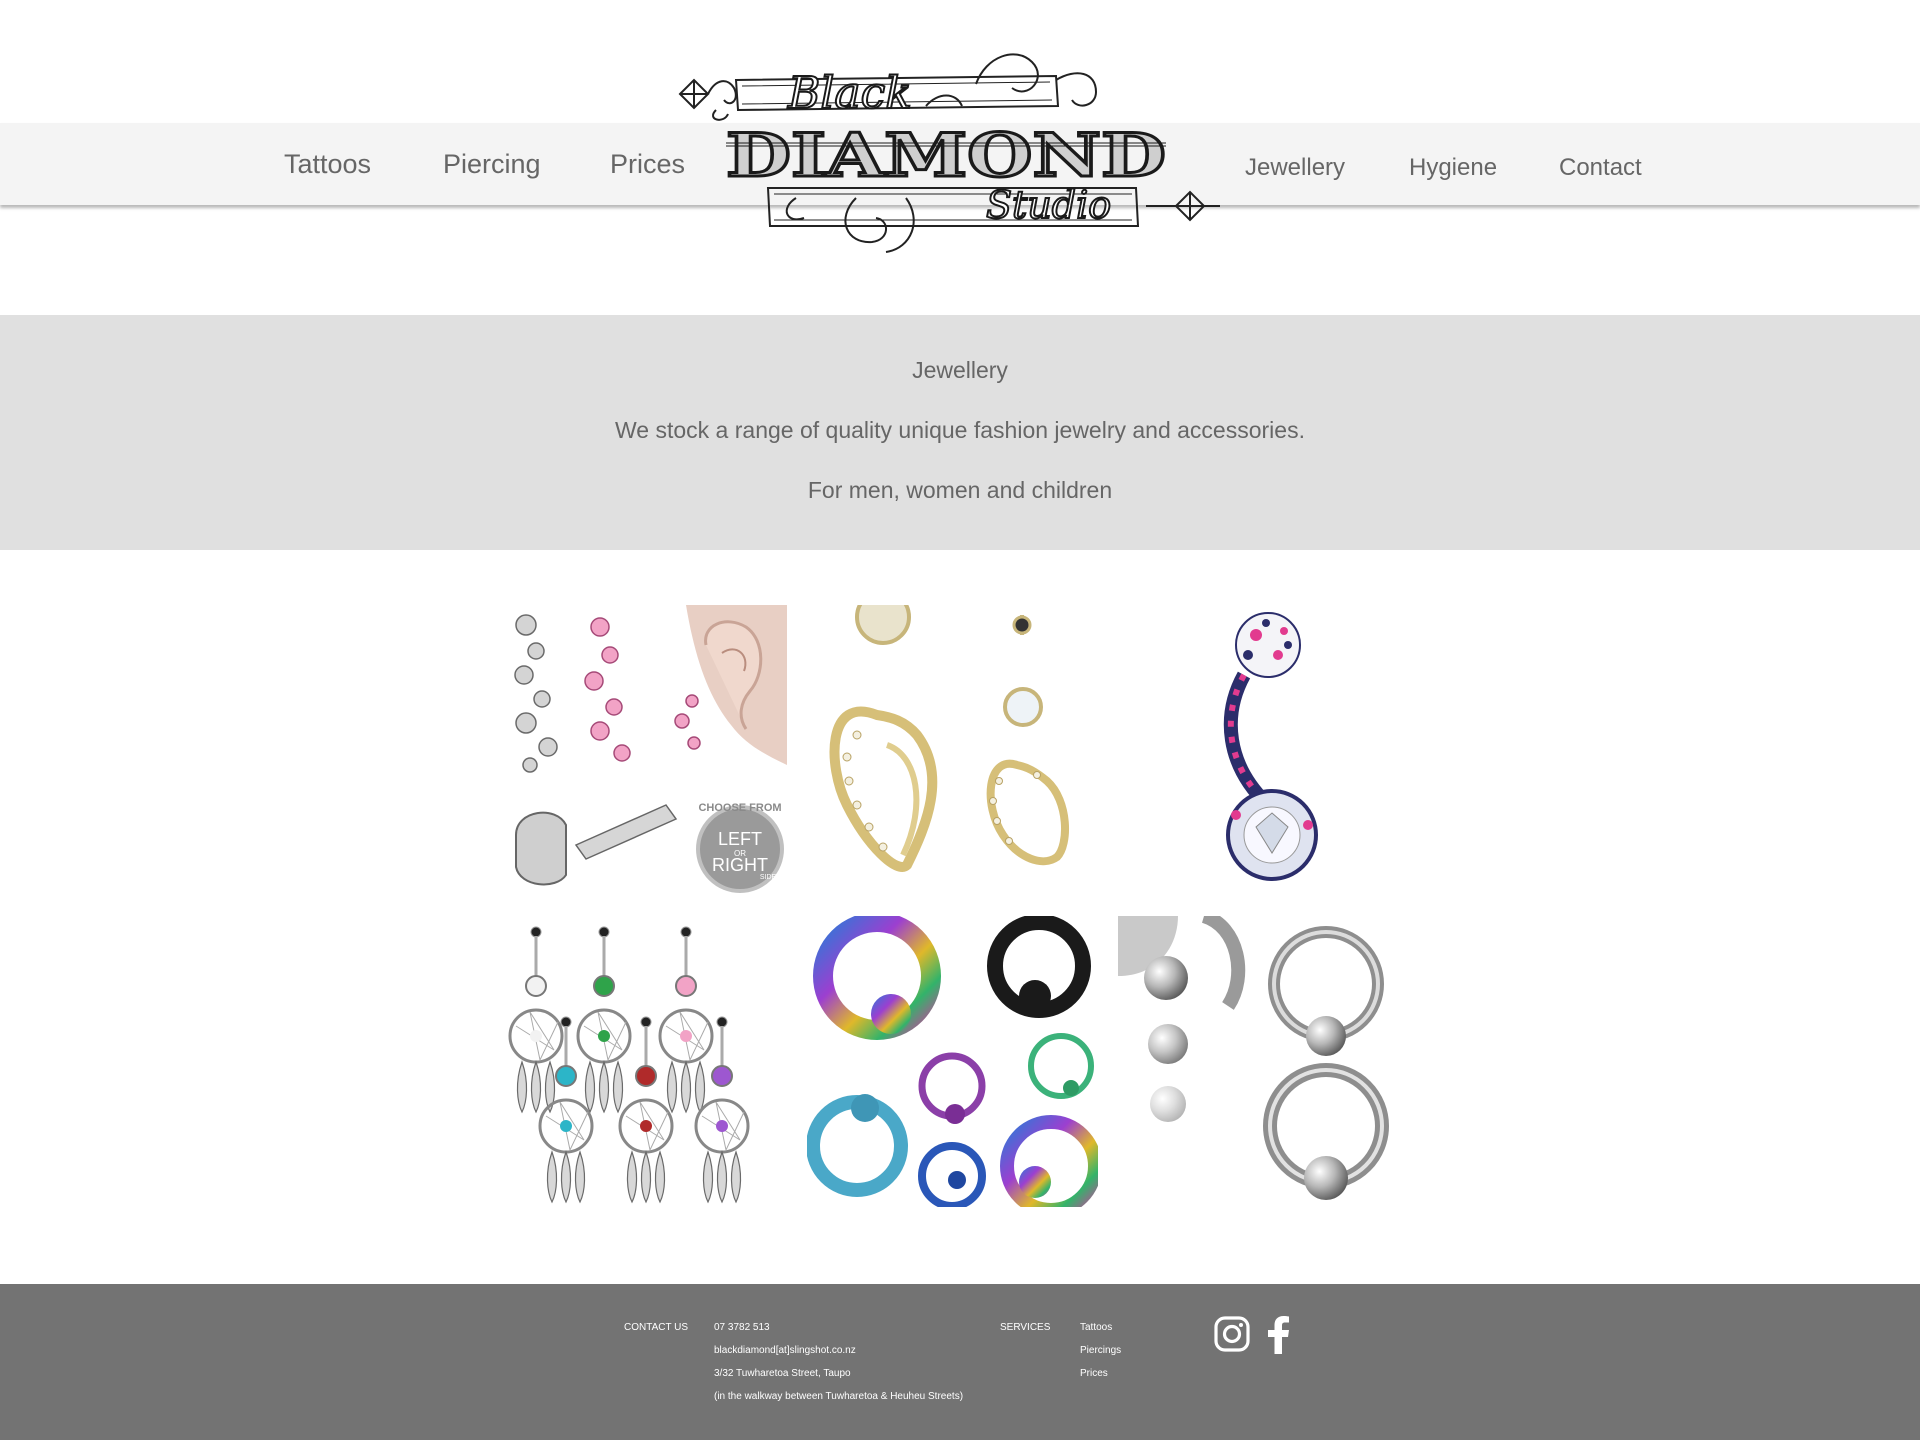  I want to click on nav-link-jewellery: Jewellery, so click(1295, 168).